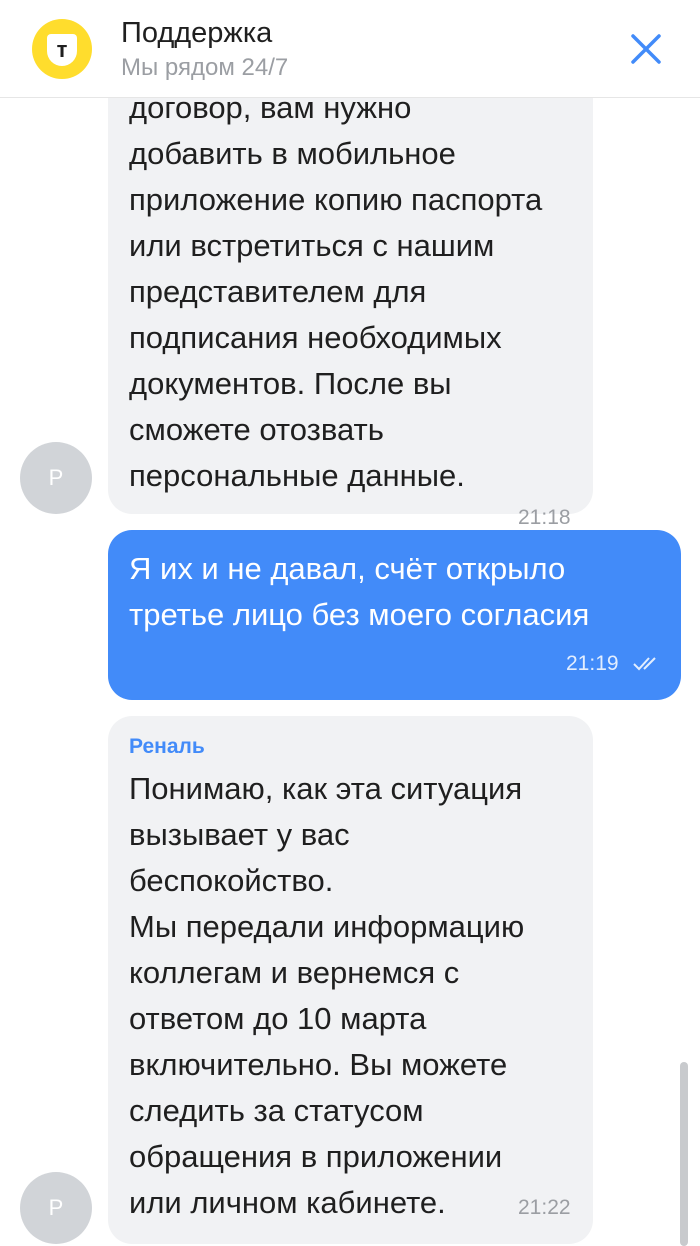 The width and height of the screenshot is (700, 1246). I want to click on close-icon, so click(646, 49).